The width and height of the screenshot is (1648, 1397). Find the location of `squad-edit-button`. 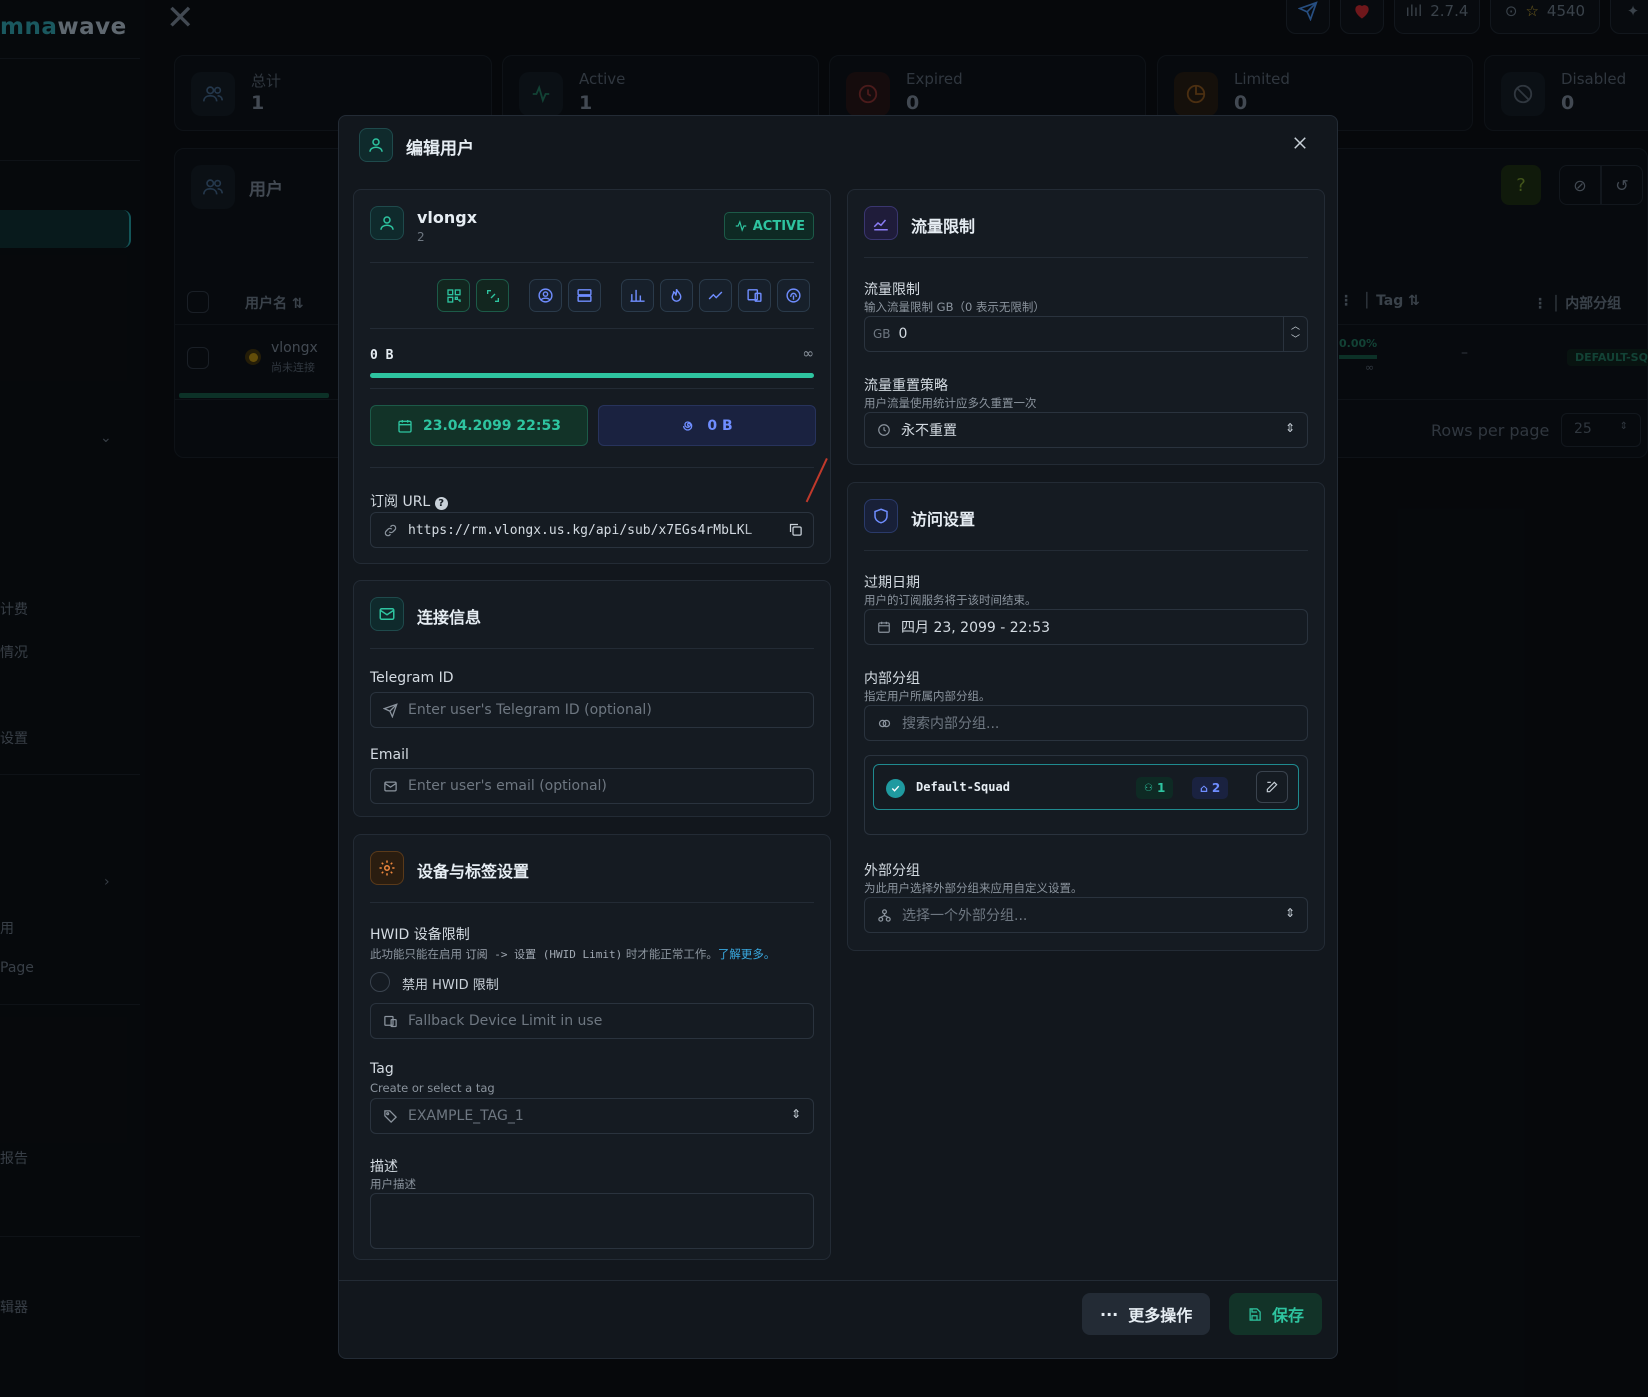

squad-edit-button is located at coordinates (1272, 787).